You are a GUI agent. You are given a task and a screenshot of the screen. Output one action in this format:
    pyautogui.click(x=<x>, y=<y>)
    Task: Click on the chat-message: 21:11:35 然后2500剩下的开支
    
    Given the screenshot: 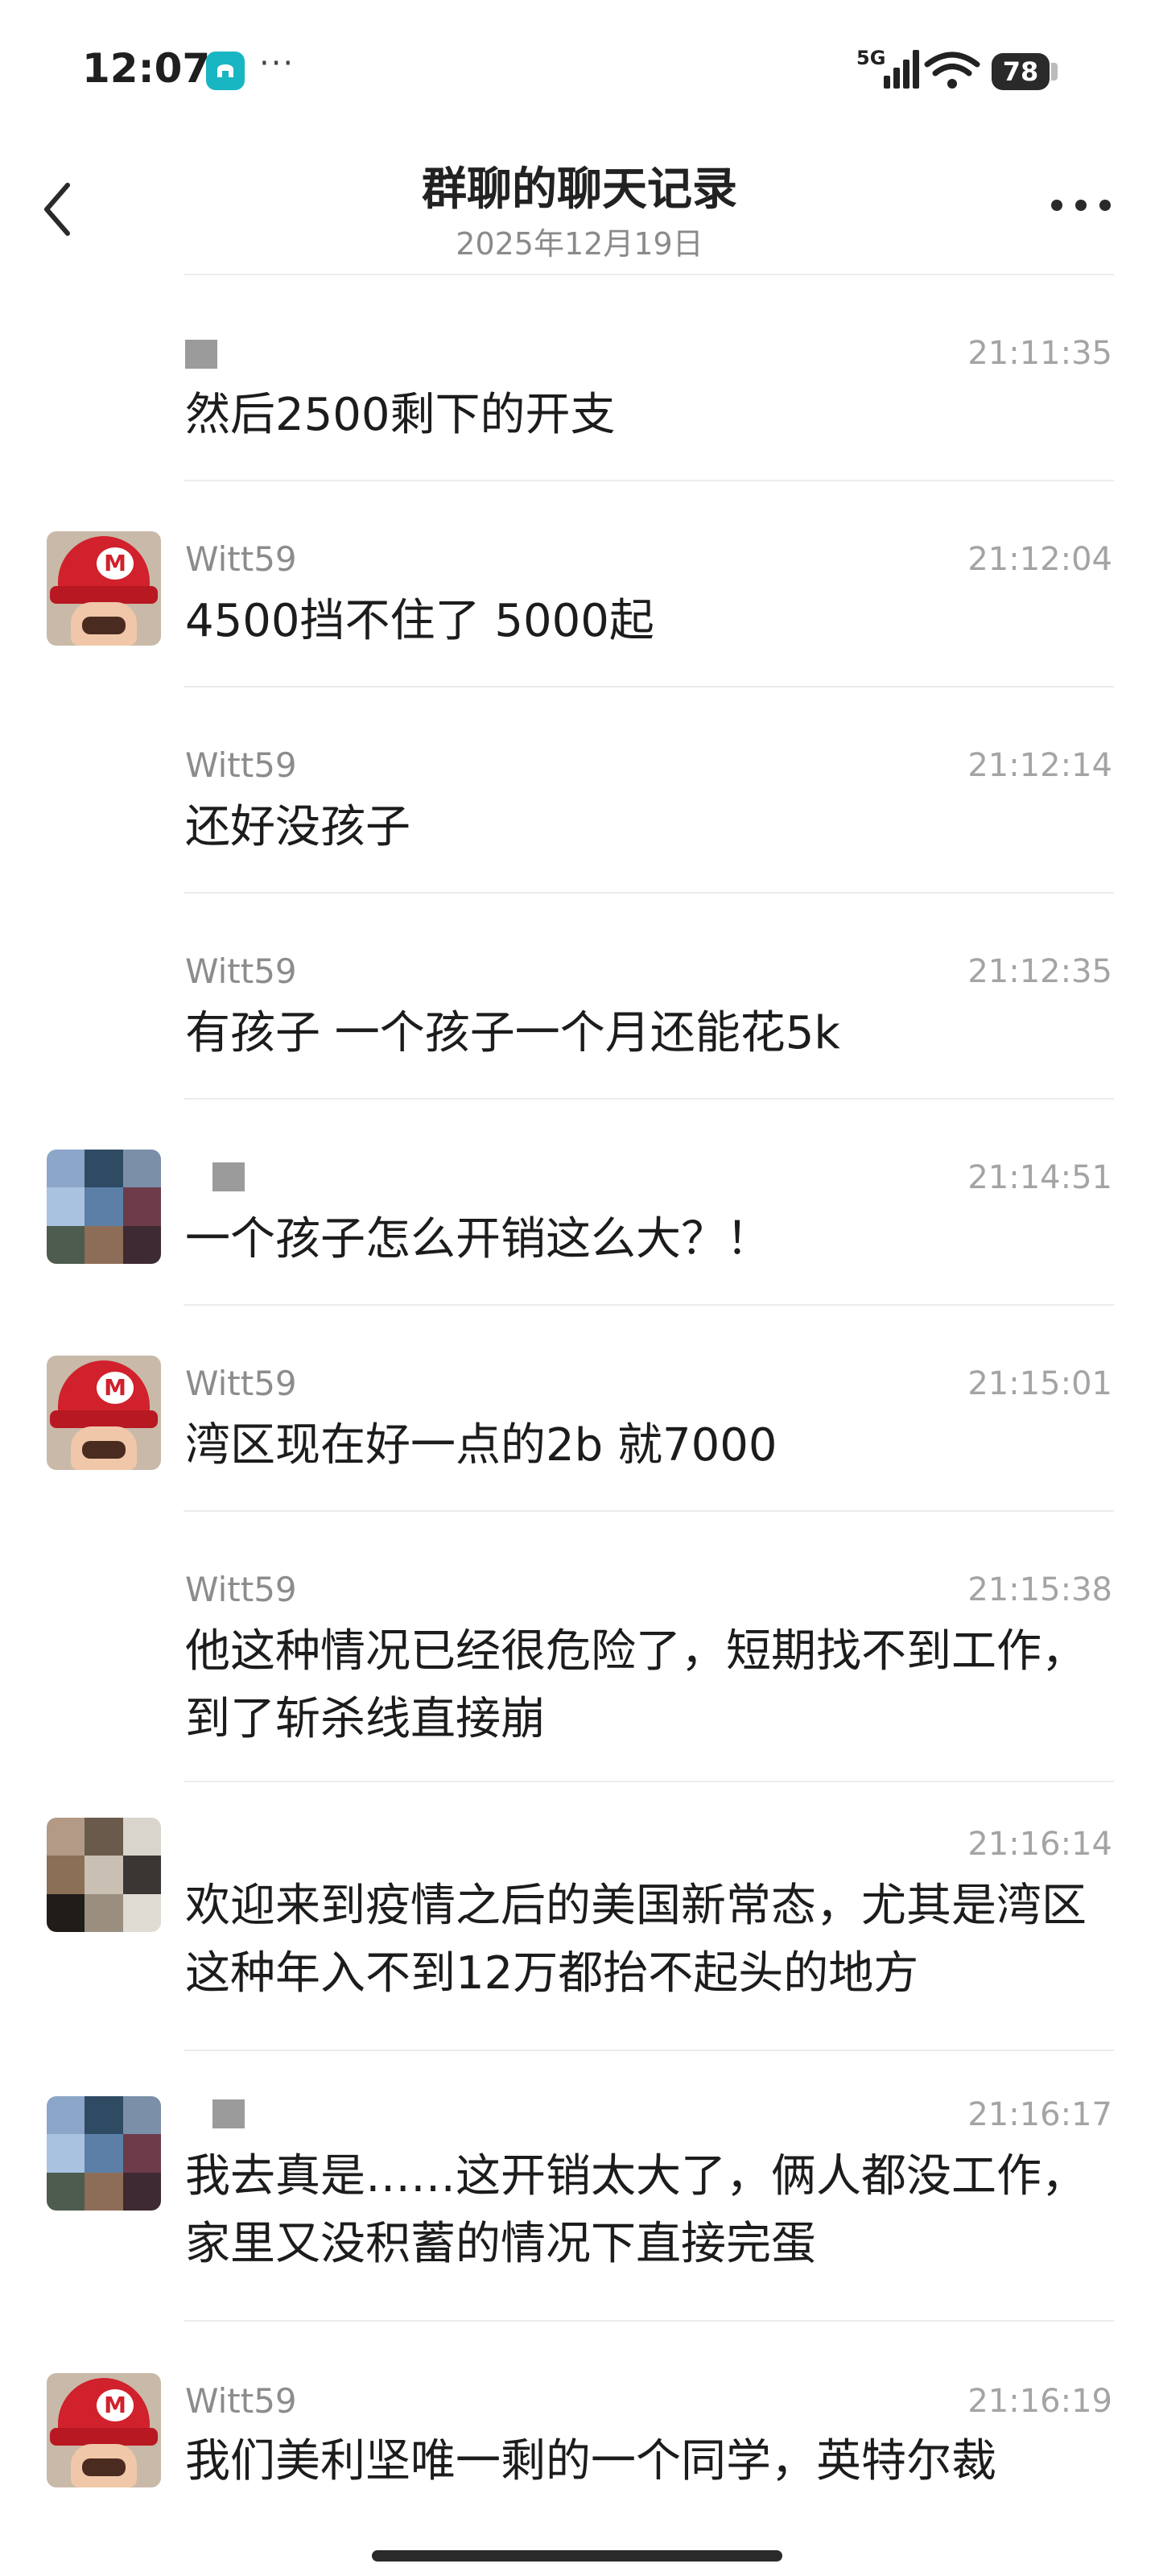 What is the action you would take?
    pyautogui.click(x=579, y=377)
    